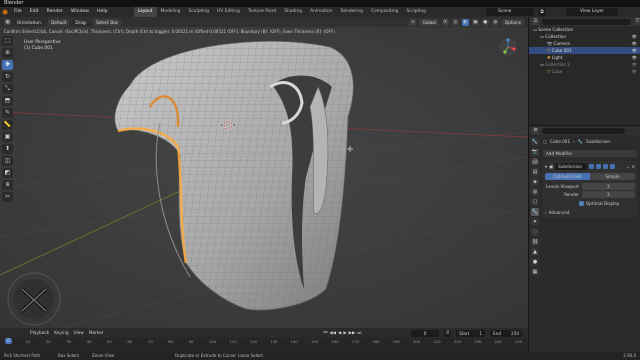 Image resolution: width=640 pixels, height=360 pixels. Describe the element at coordinates (79, 333) in the screenshot. I see `timeline-menu-view: View` at that location.